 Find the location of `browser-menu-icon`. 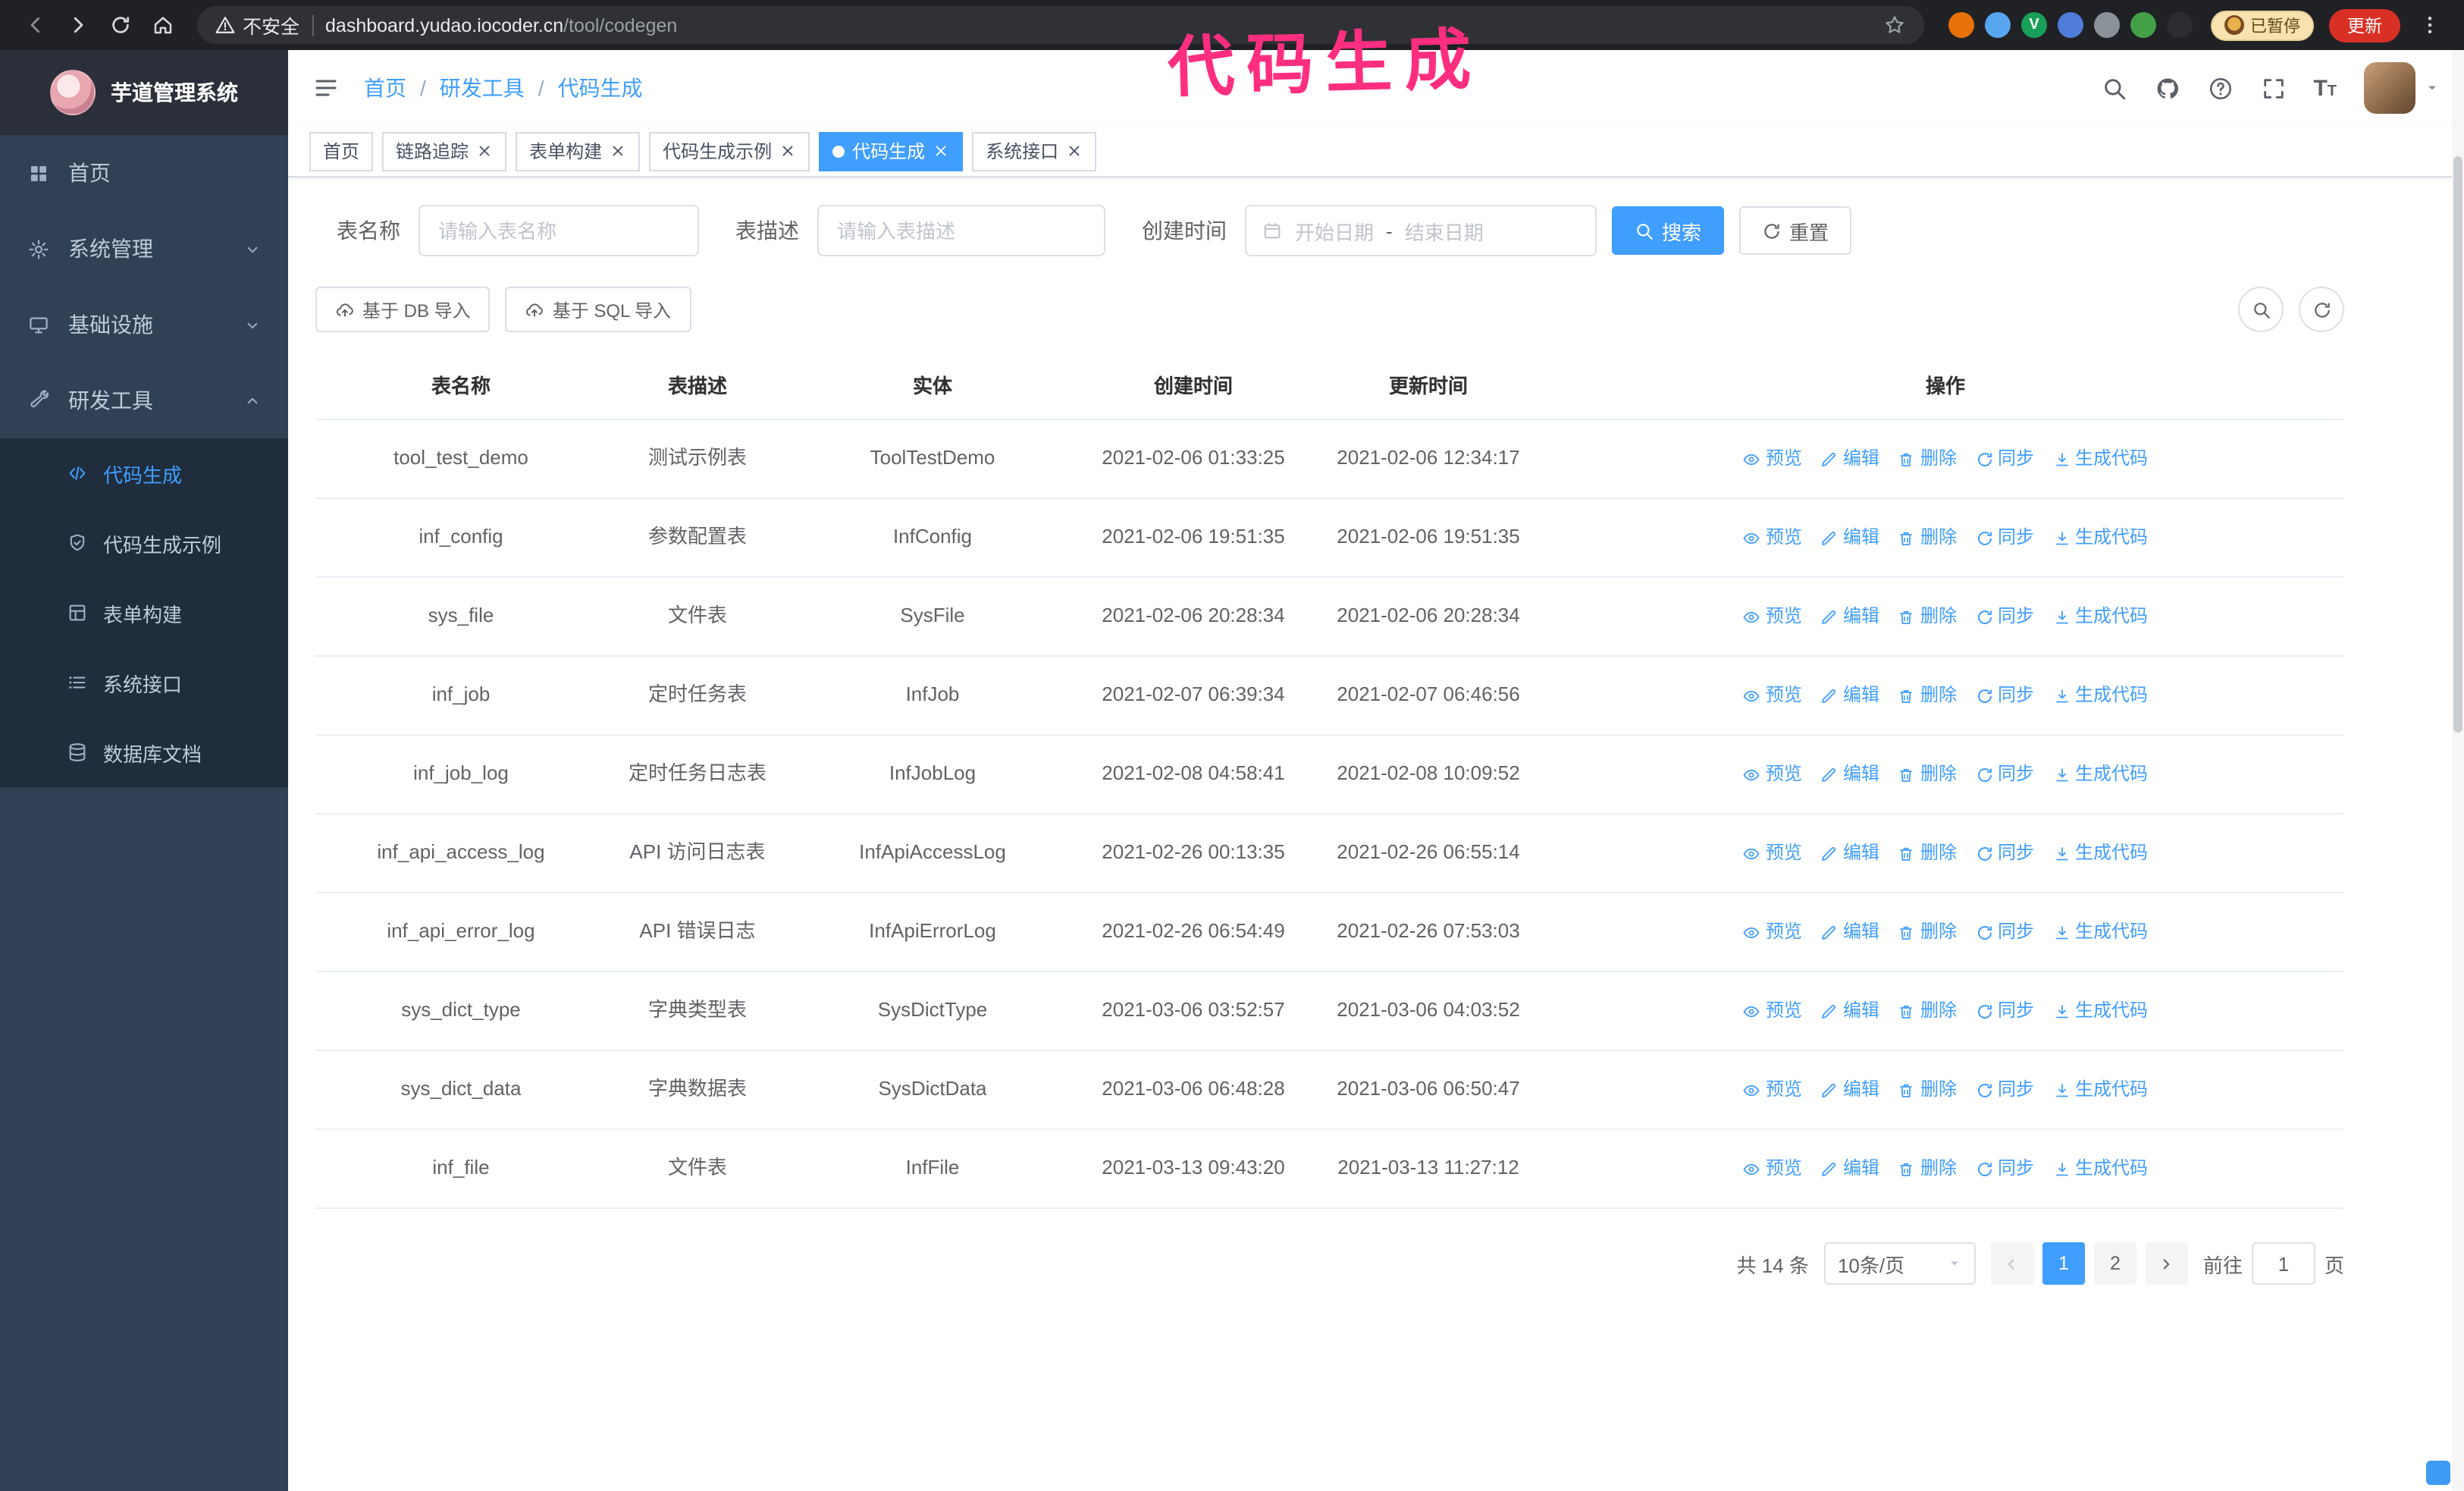

browser-menu-icon is located at coordinates (2429, 25).